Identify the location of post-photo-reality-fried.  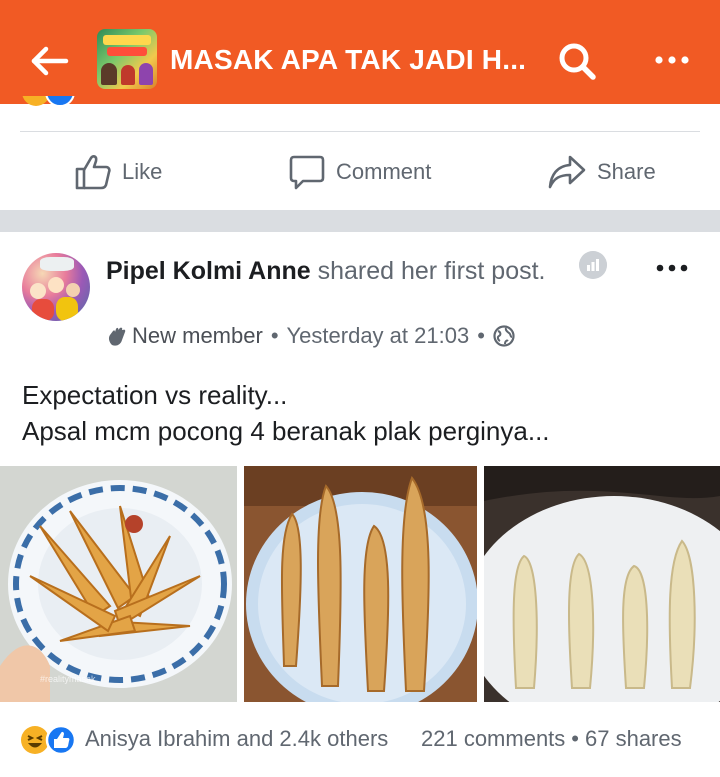
(360, 584).